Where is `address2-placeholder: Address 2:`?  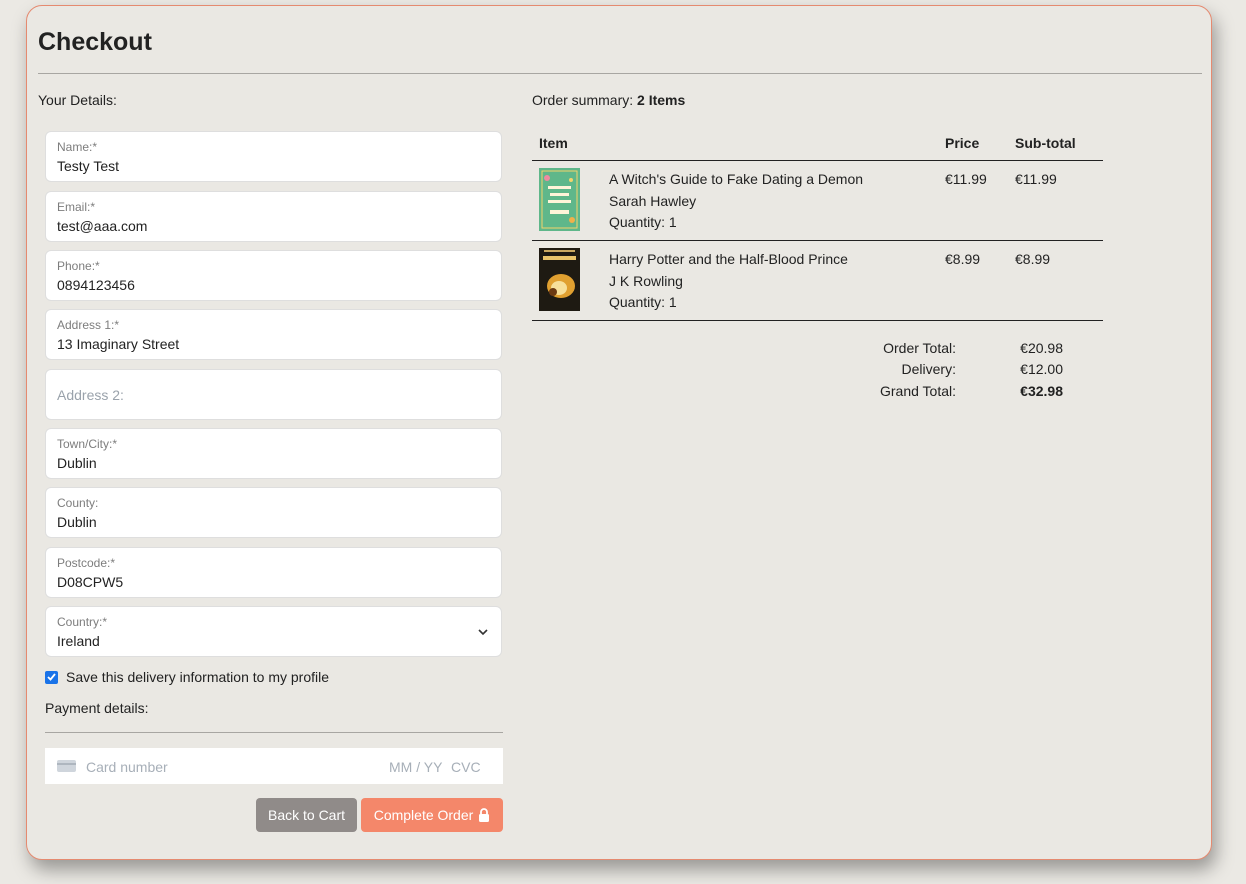
address2-placeholder: Address 2: is located at coordinates (90, 395).